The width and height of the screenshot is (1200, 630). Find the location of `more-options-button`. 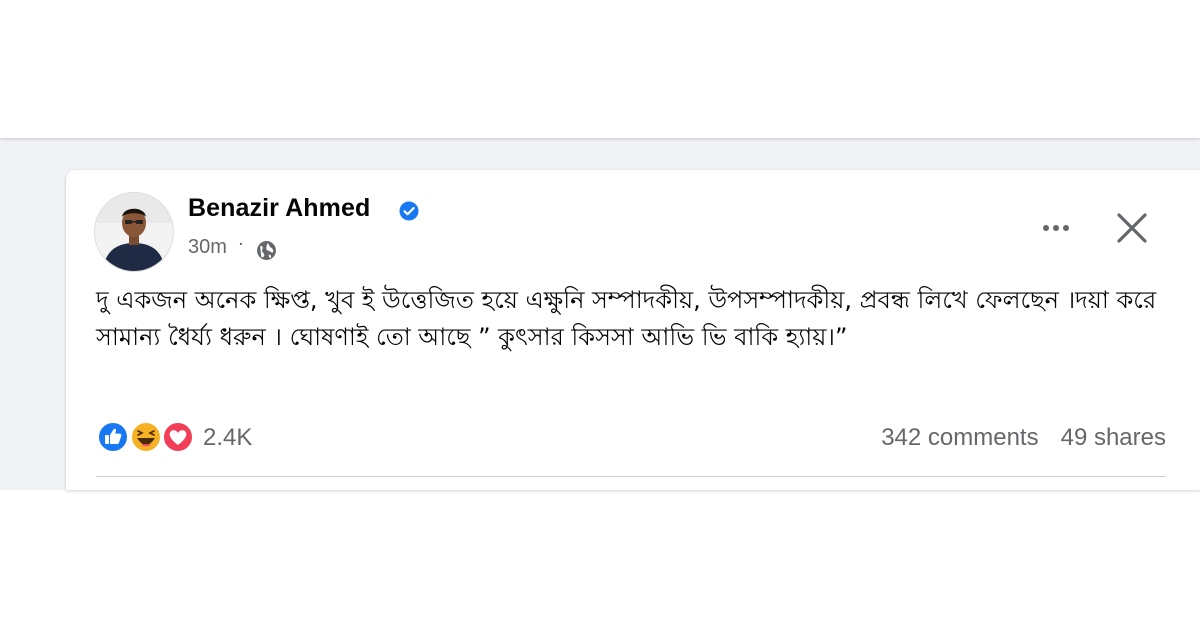

more-options-button is located at coordinates (1056, 228).